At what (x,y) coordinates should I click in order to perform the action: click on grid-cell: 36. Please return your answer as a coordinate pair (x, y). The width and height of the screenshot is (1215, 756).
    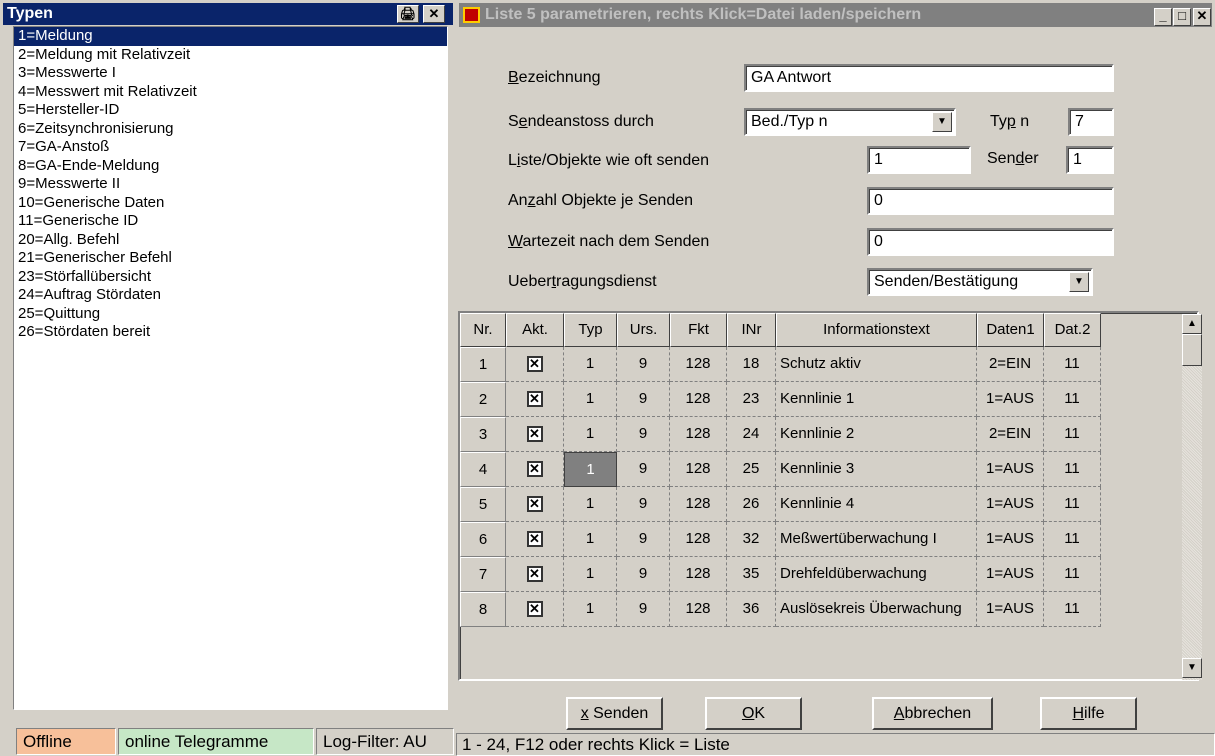
    Looking at the image, I should click on (751, 609).